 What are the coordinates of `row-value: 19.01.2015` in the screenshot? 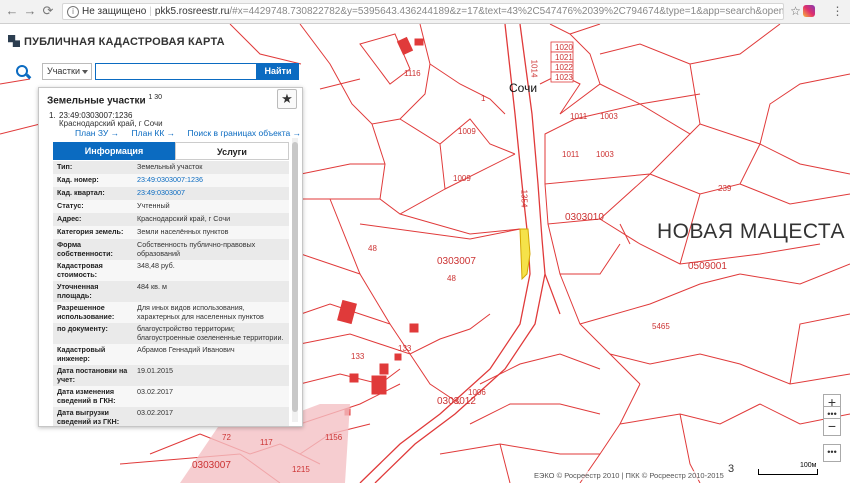 It's located at (155, 370).